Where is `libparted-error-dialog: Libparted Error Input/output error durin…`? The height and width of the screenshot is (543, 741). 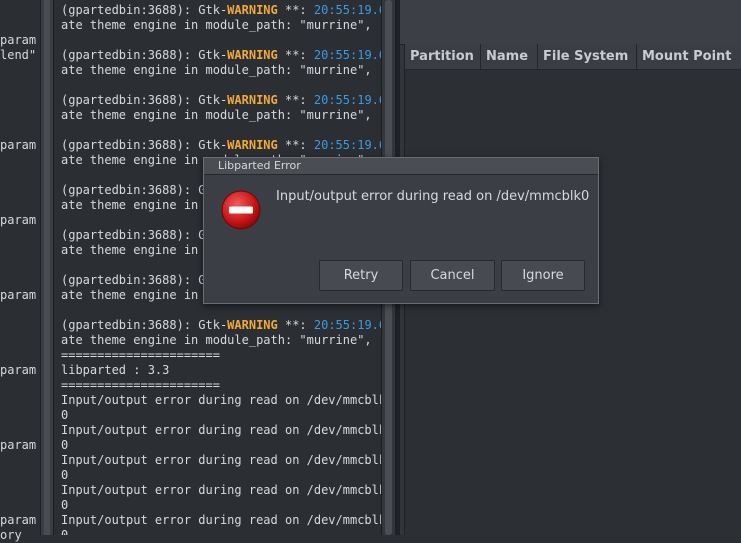 libparted-error-dialog: Libparted Error Input/output error durin… is located at coordinates (401, 230).